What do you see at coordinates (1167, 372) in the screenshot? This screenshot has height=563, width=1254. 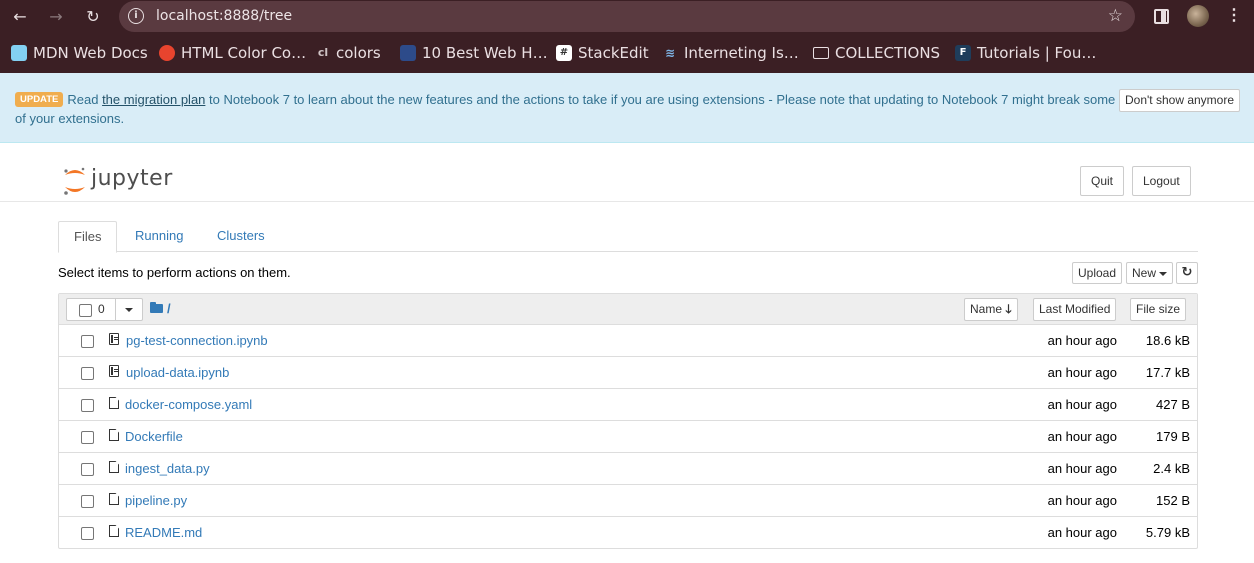 I see `file-size: 17.7 kB` at bounding box center [1167, 372].